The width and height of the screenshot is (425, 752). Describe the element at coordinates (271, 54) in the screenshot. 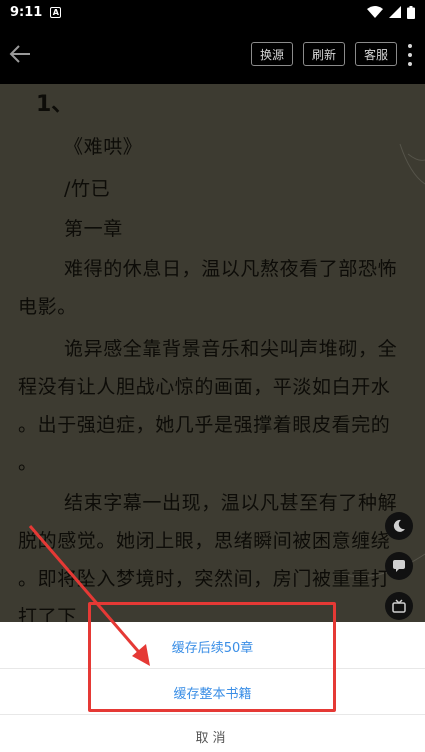

I see `change-source-button: 换源` at that location.